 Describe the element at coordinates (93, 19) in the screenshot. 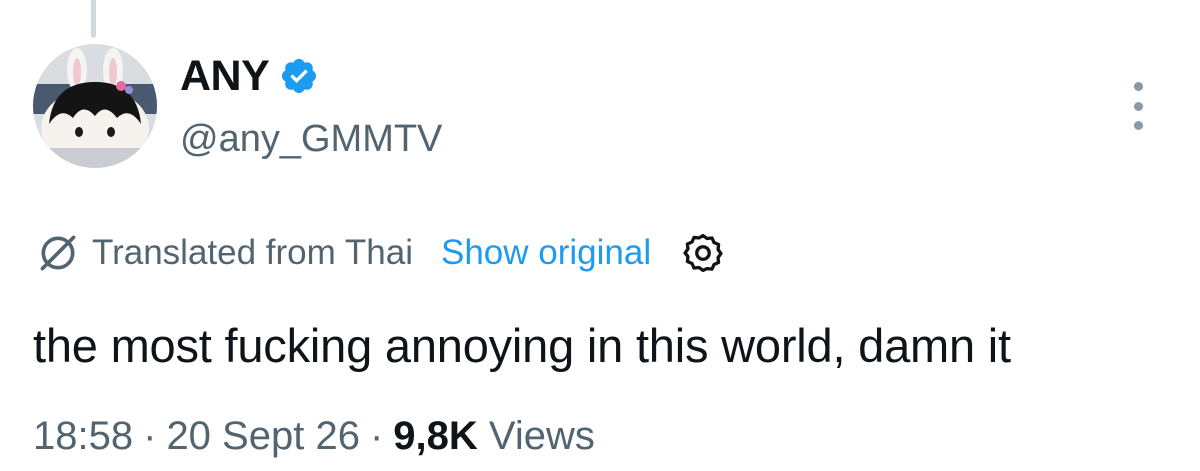

I see `thread-connector-line` at that location.